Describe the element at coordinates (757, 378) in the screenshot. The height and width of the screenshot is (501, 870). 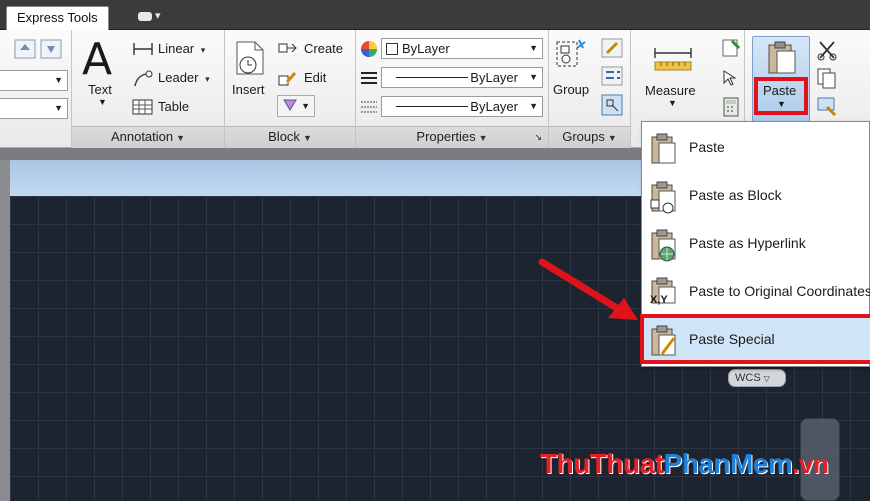
I see `wcs-menu: WCS ▽` at that location.